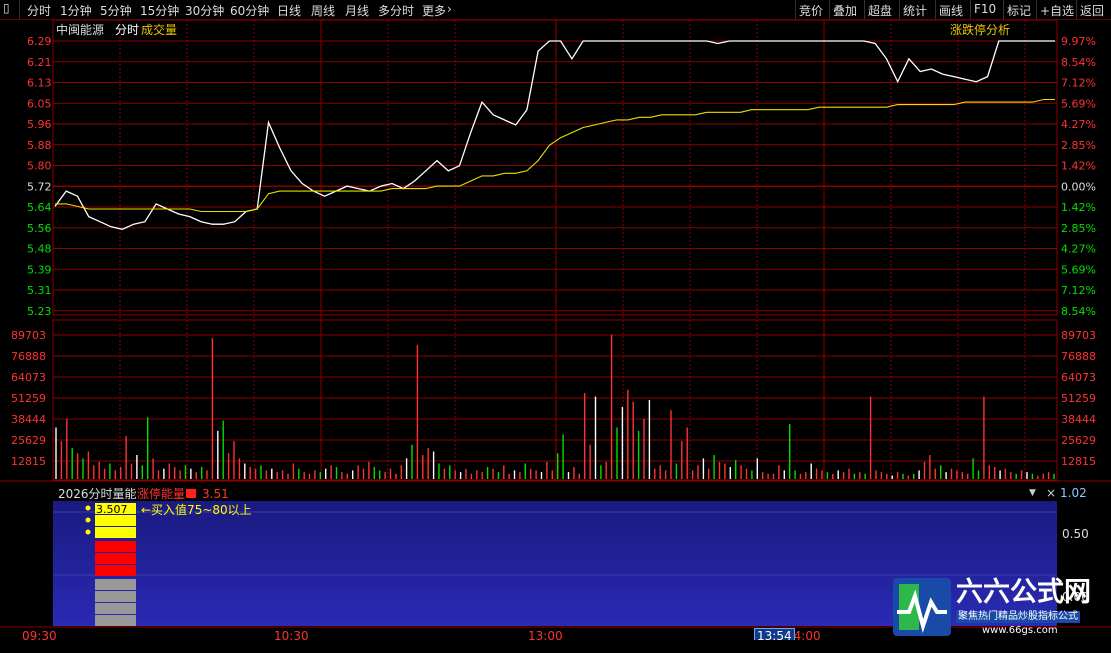 The height and width of the screenshot is (653, 1111). I want to click on toolbar-item: 标记, so click(1019, 10).